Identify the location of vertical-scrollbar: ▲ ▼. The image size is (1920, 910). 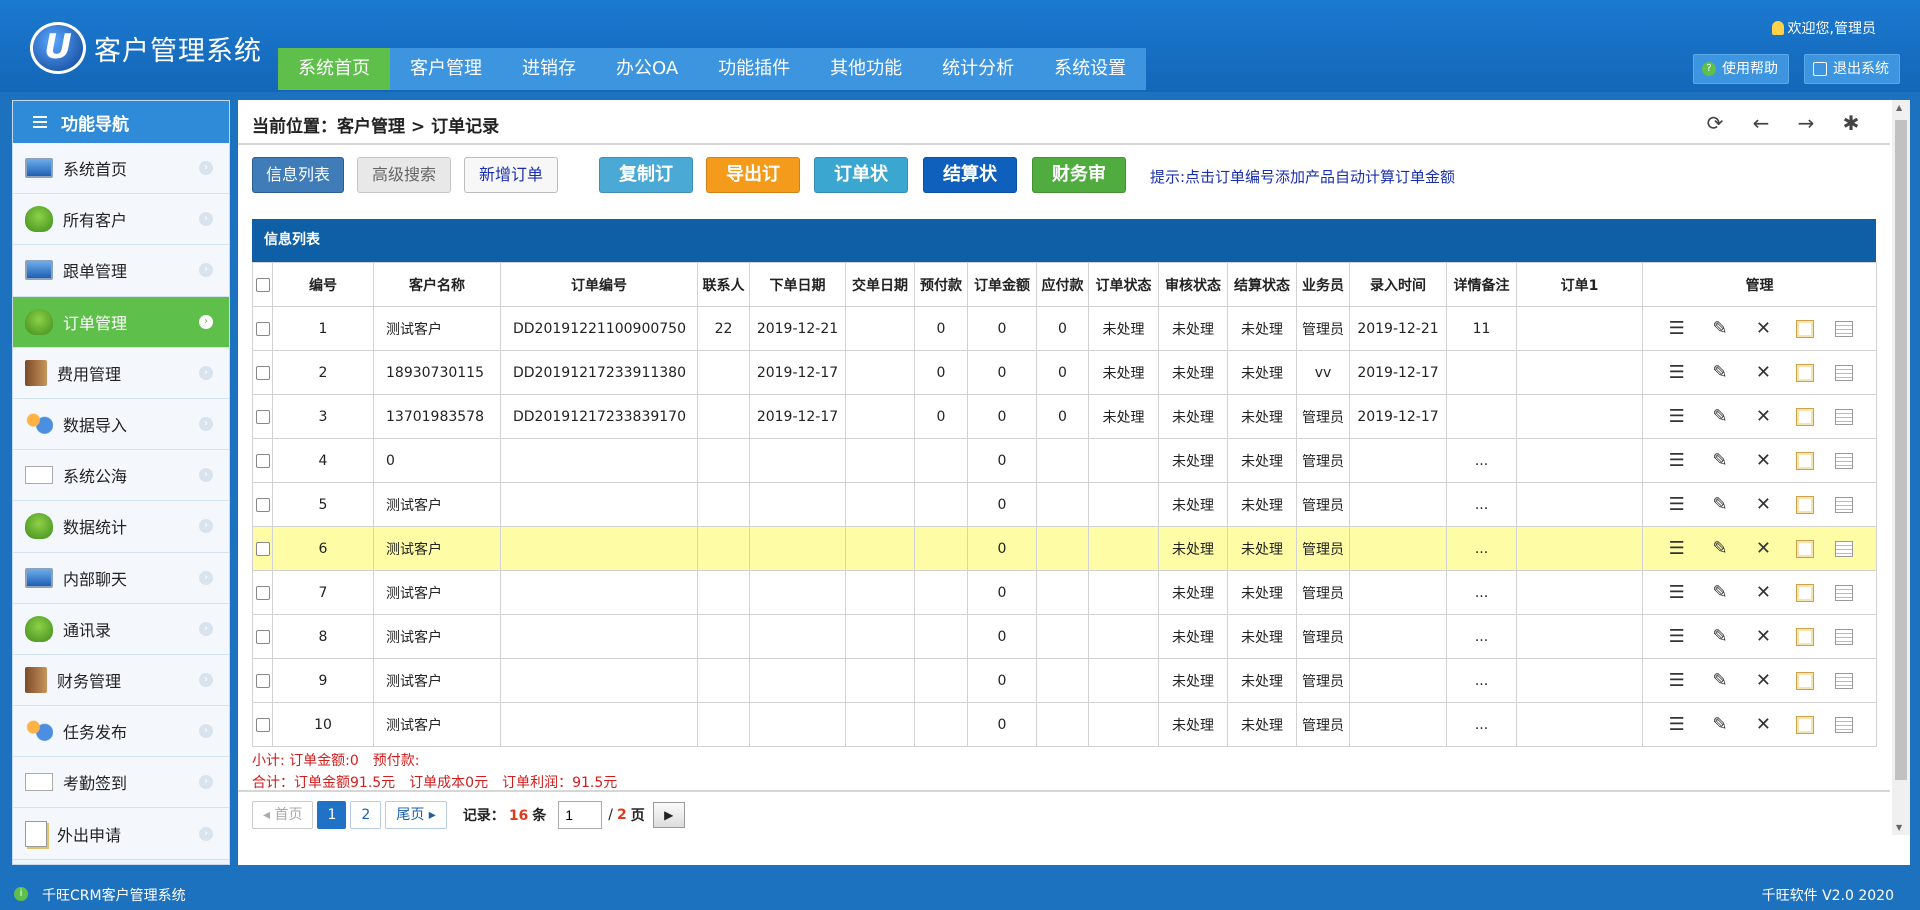
(1901, 467).